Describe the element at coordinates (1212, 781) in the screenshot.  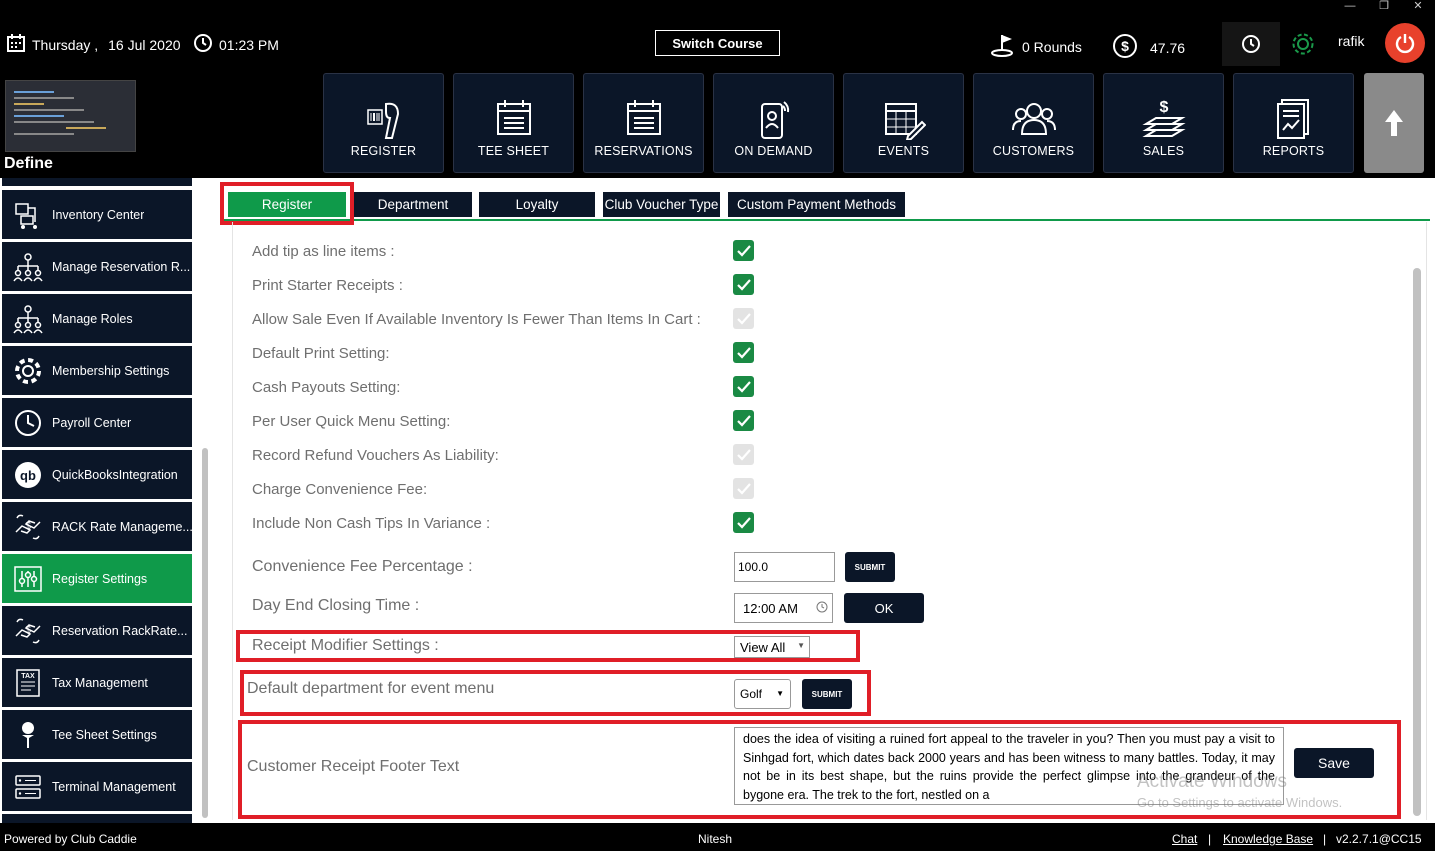
I see `activation-watermark-title: Activate Windows` at that location.